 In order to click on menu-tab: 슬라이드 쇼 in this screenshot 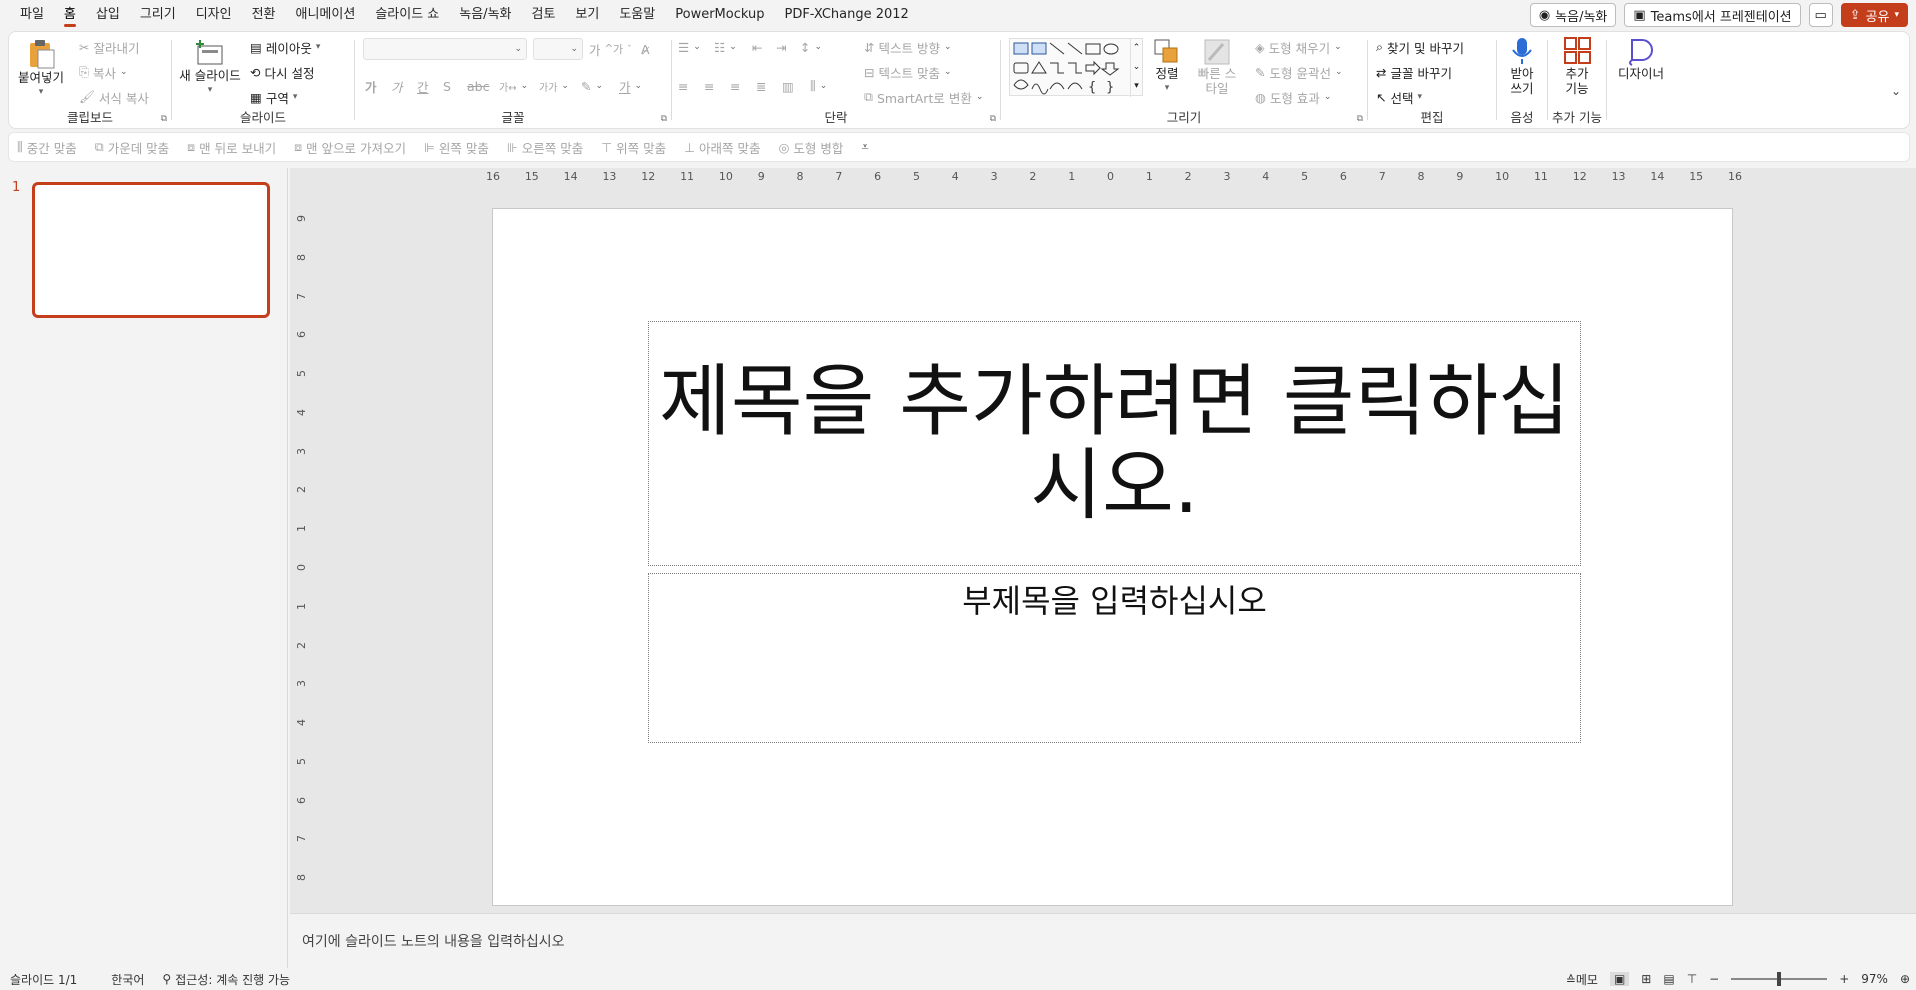, I will do `click(407, 15)`.